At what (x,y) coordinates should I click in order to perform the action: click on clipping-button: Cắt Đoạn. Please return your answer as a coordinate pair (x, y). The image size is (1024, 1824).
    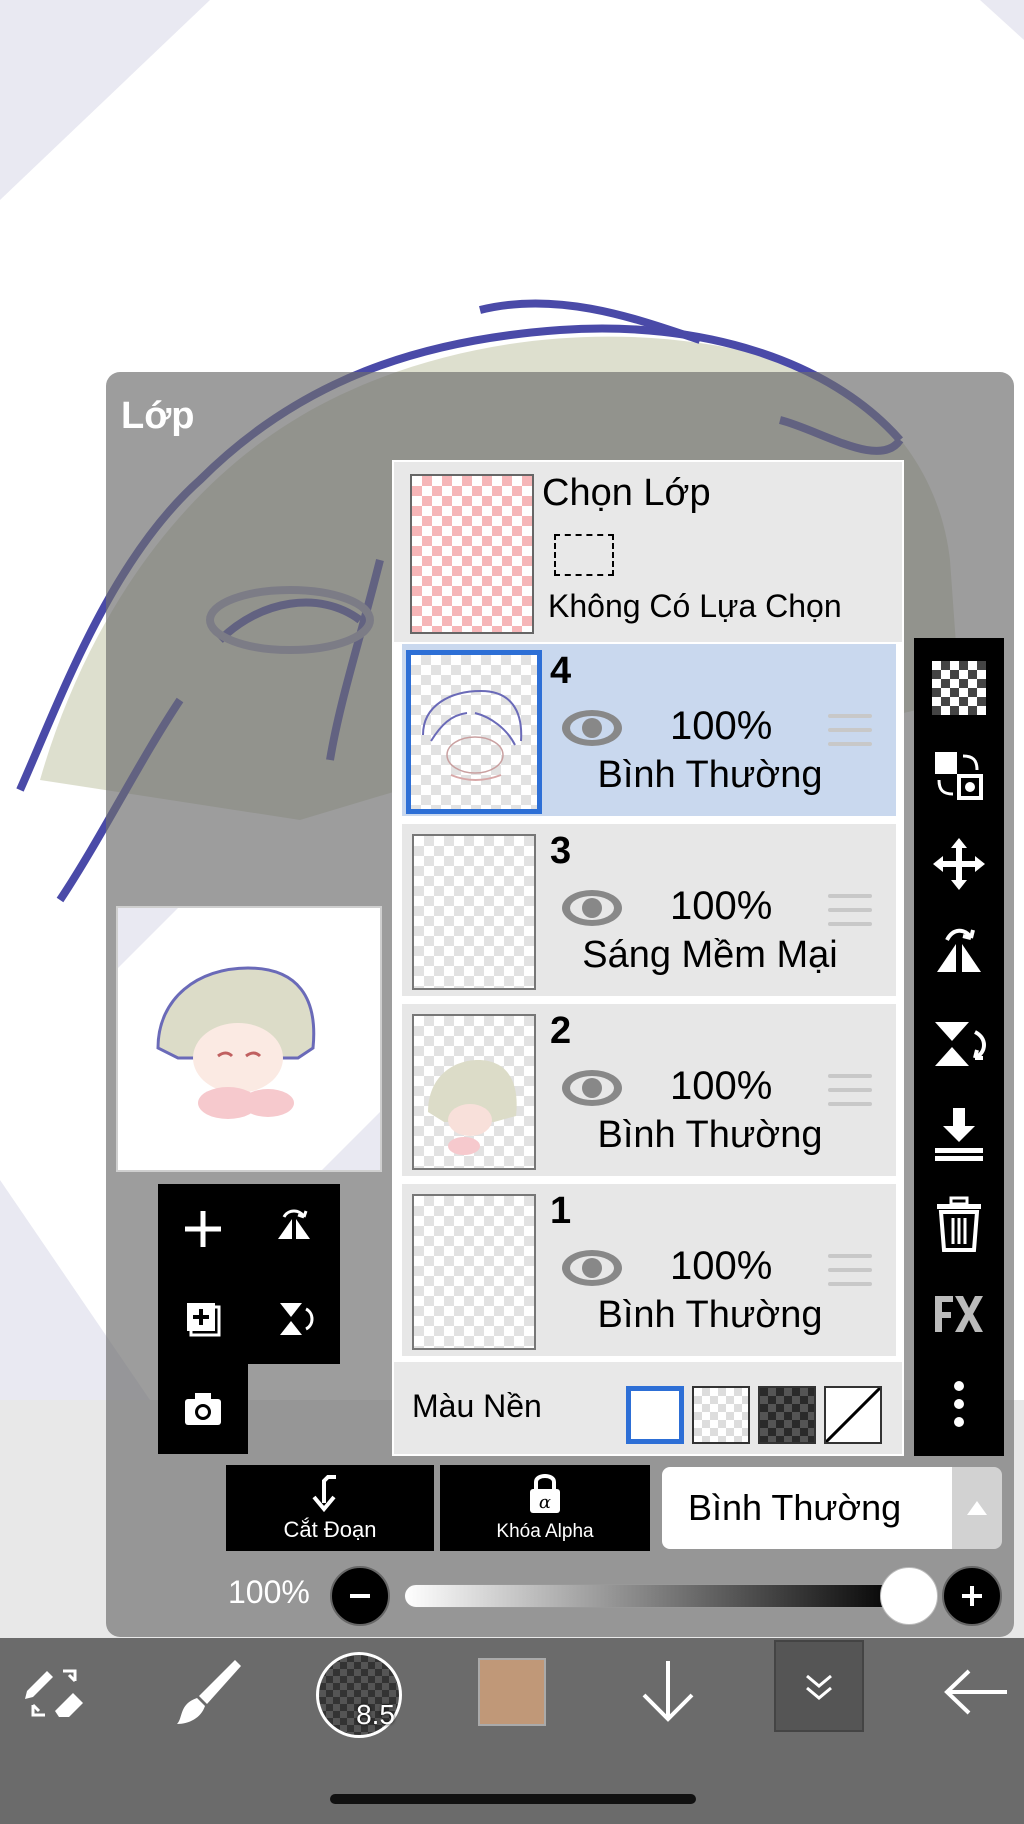
    Looking at the image, I should click on (330, 1508).